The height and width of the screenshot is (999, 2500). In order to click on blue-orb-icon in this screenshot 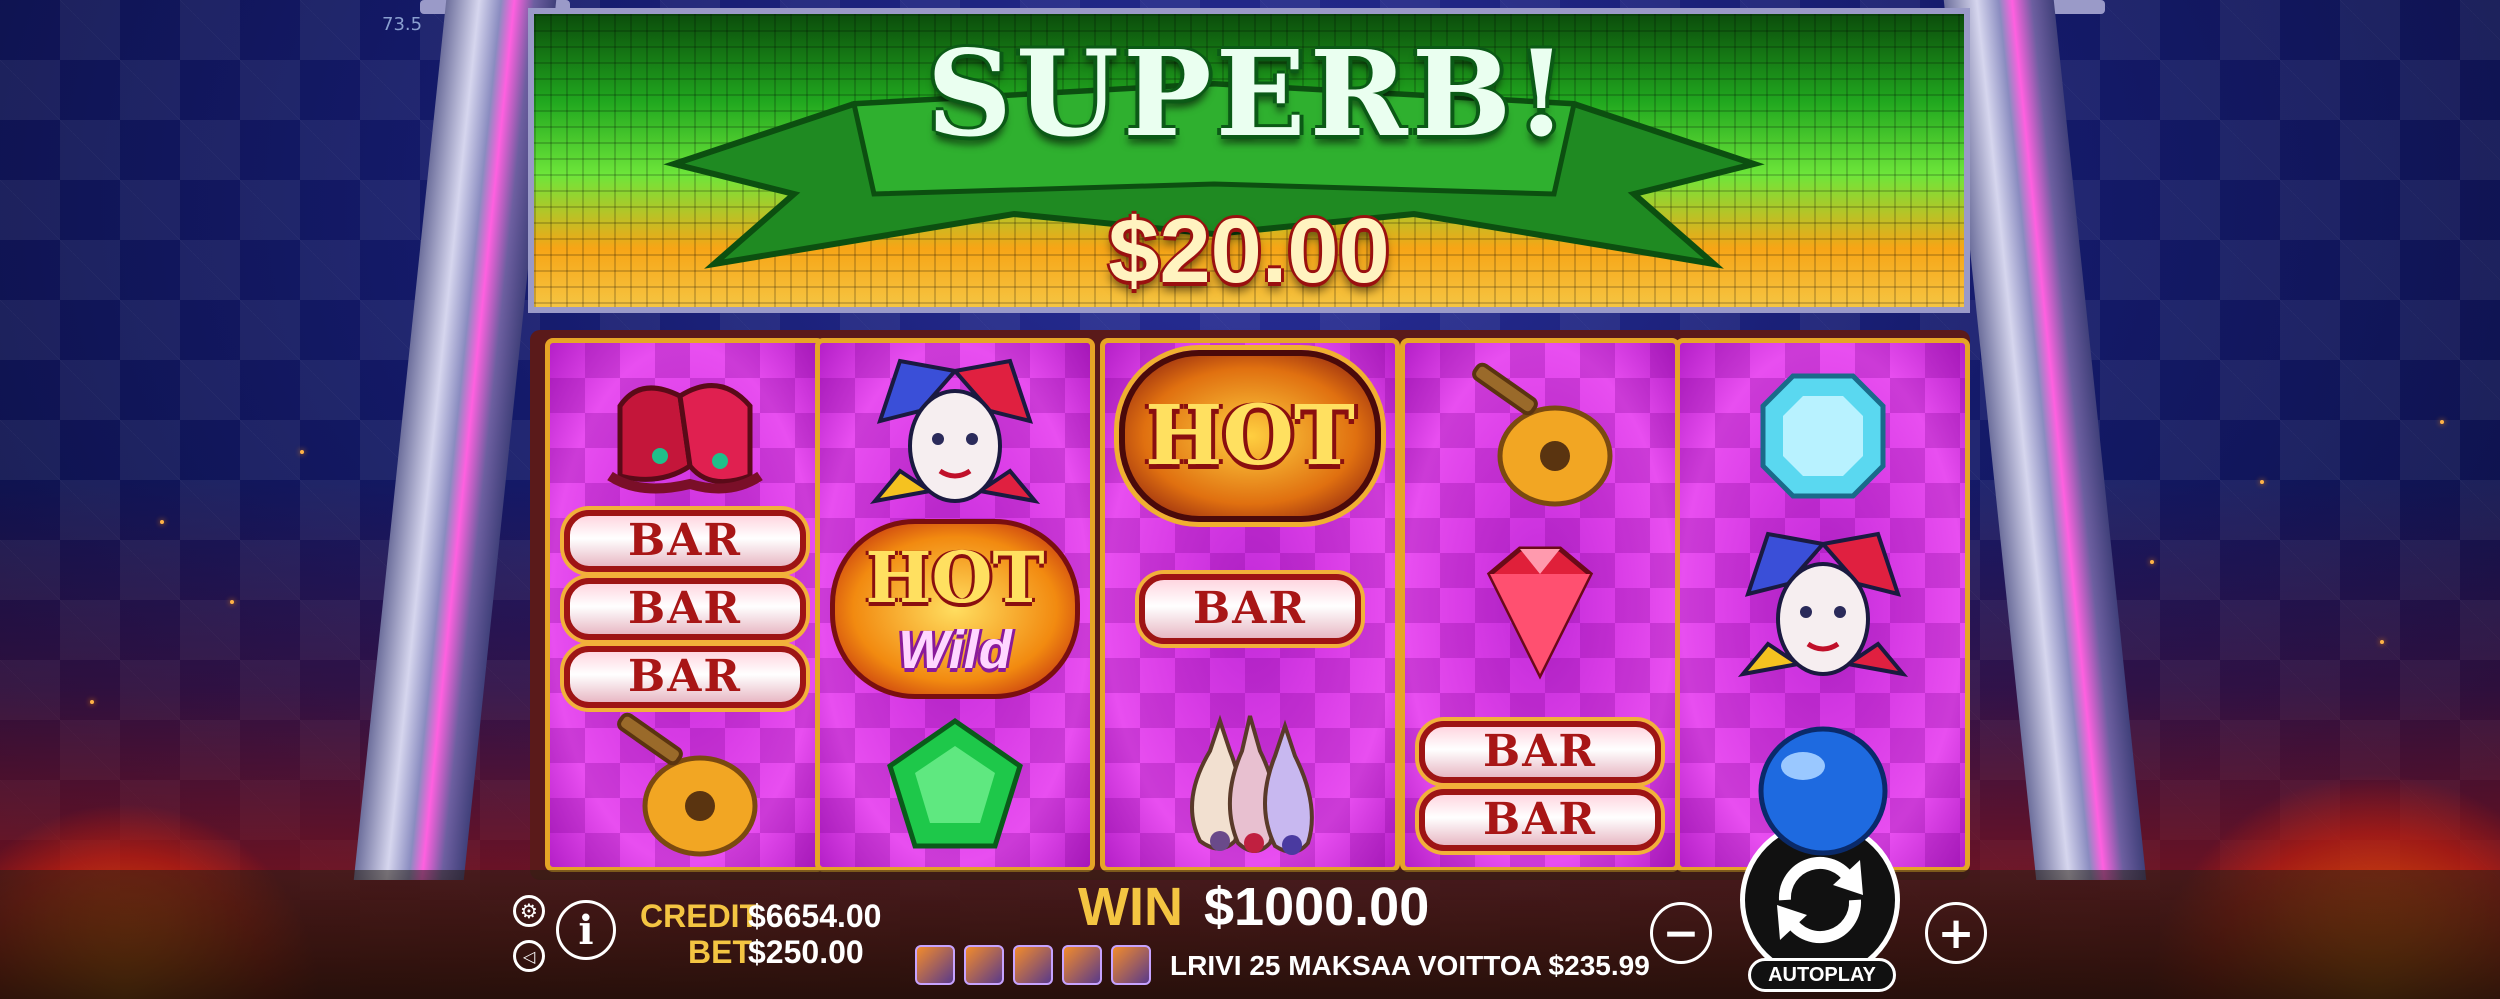, I will do `click(1822, 790)`.